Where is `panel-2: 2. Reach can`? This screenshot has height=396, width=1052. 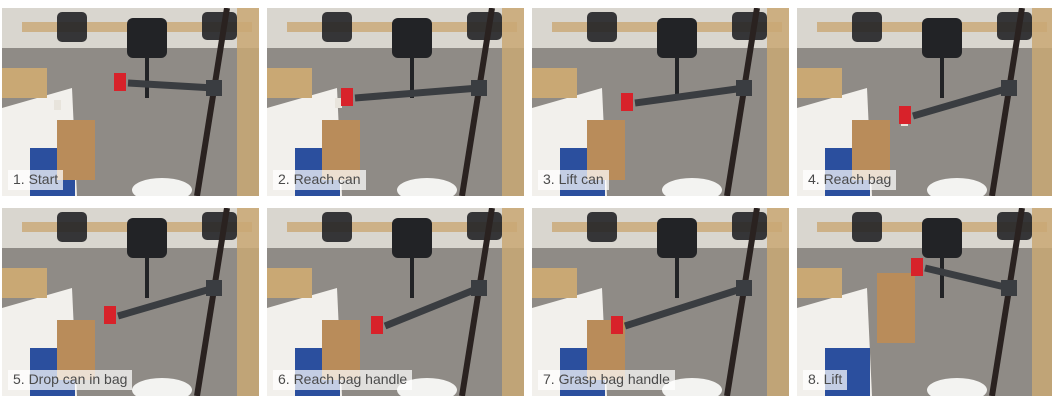
panel-2: 2. Reach can is located at coordinates (395, 102).